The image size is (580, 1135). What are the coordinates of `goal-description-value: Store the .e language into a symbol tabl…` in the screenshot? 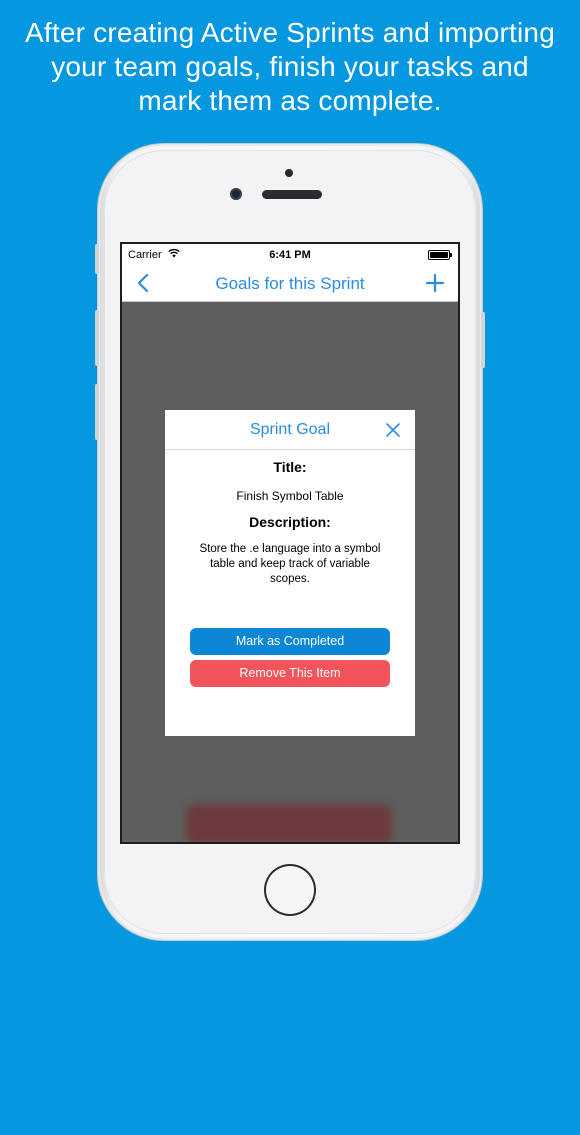 It's located at (290, 564).